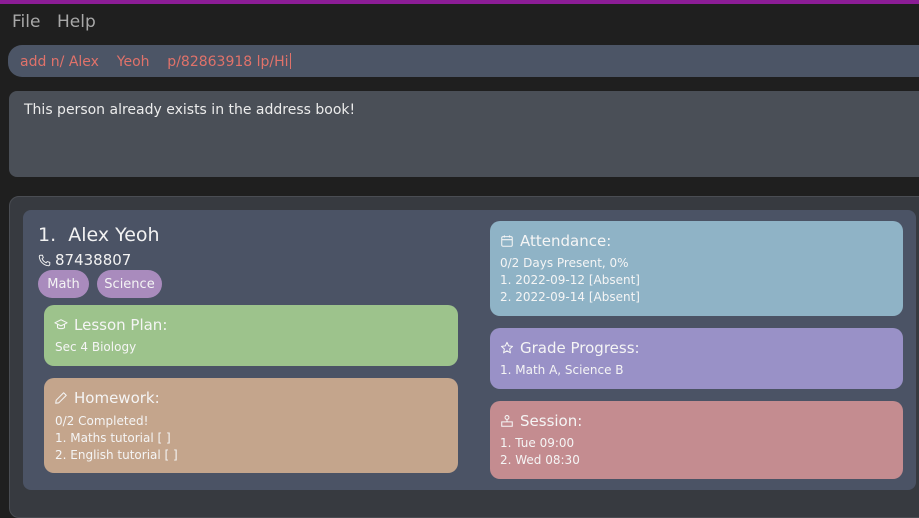 This screenshot has height=518, width=919. I want to click on grade-progress-title: Grade Progress:, so click(570, 348).